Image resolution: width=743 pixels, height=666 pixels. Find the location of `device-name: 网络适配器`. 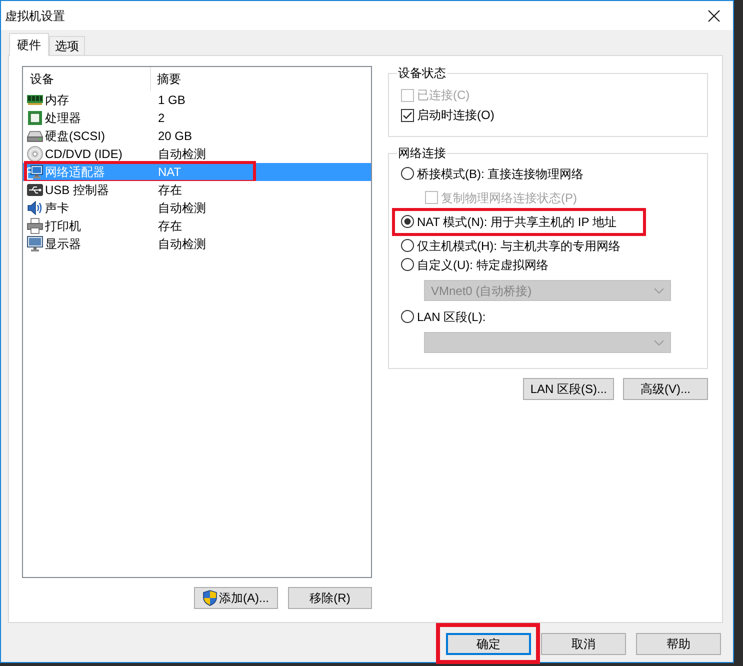

device-name: 网络适配器 is located at coordinates (75, 172).